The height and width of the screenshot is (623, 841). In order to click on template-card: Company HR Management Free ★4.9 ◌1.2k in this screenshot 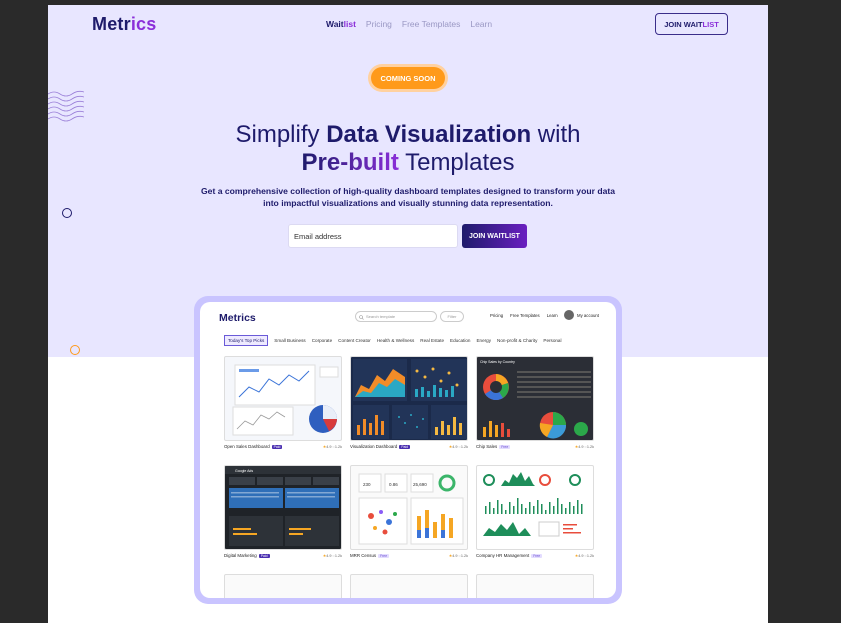, I will do `click(535, 511)`.